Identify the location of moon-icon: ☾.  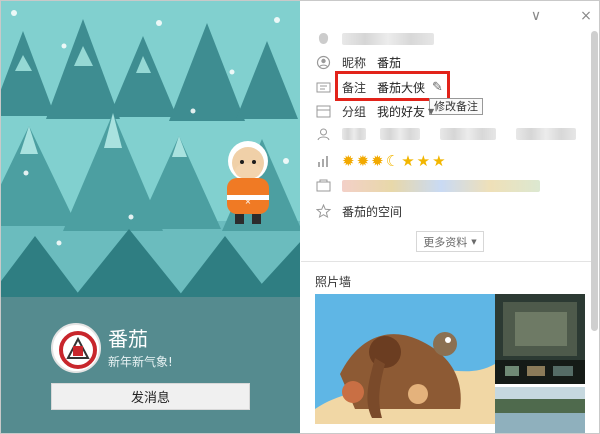
(392, 161).